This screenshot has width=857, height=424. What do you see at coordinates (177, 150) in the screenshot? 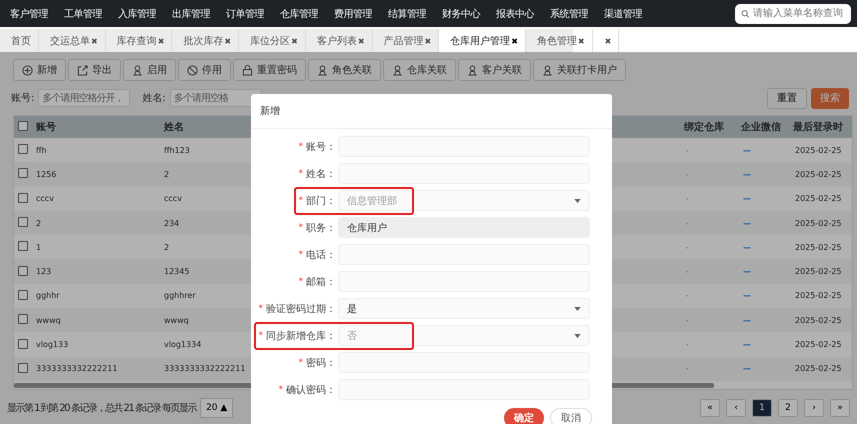
I see `table-cell-text: ffh123` at bounding box center [177, 150].